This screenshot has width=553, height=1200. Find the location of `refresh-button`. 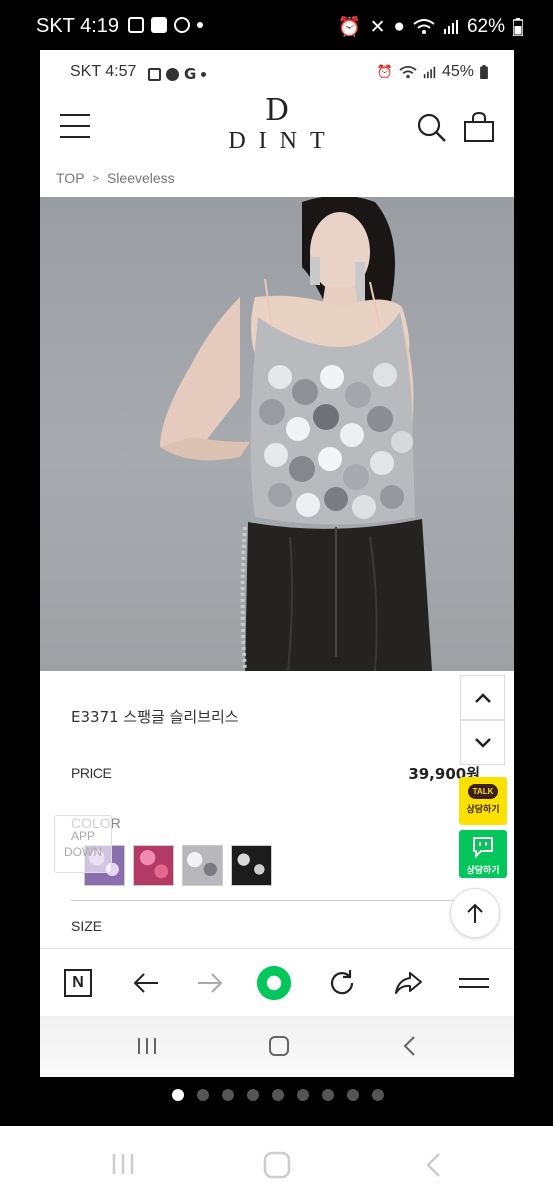

refresh-button is located at coordinates (342, 983).